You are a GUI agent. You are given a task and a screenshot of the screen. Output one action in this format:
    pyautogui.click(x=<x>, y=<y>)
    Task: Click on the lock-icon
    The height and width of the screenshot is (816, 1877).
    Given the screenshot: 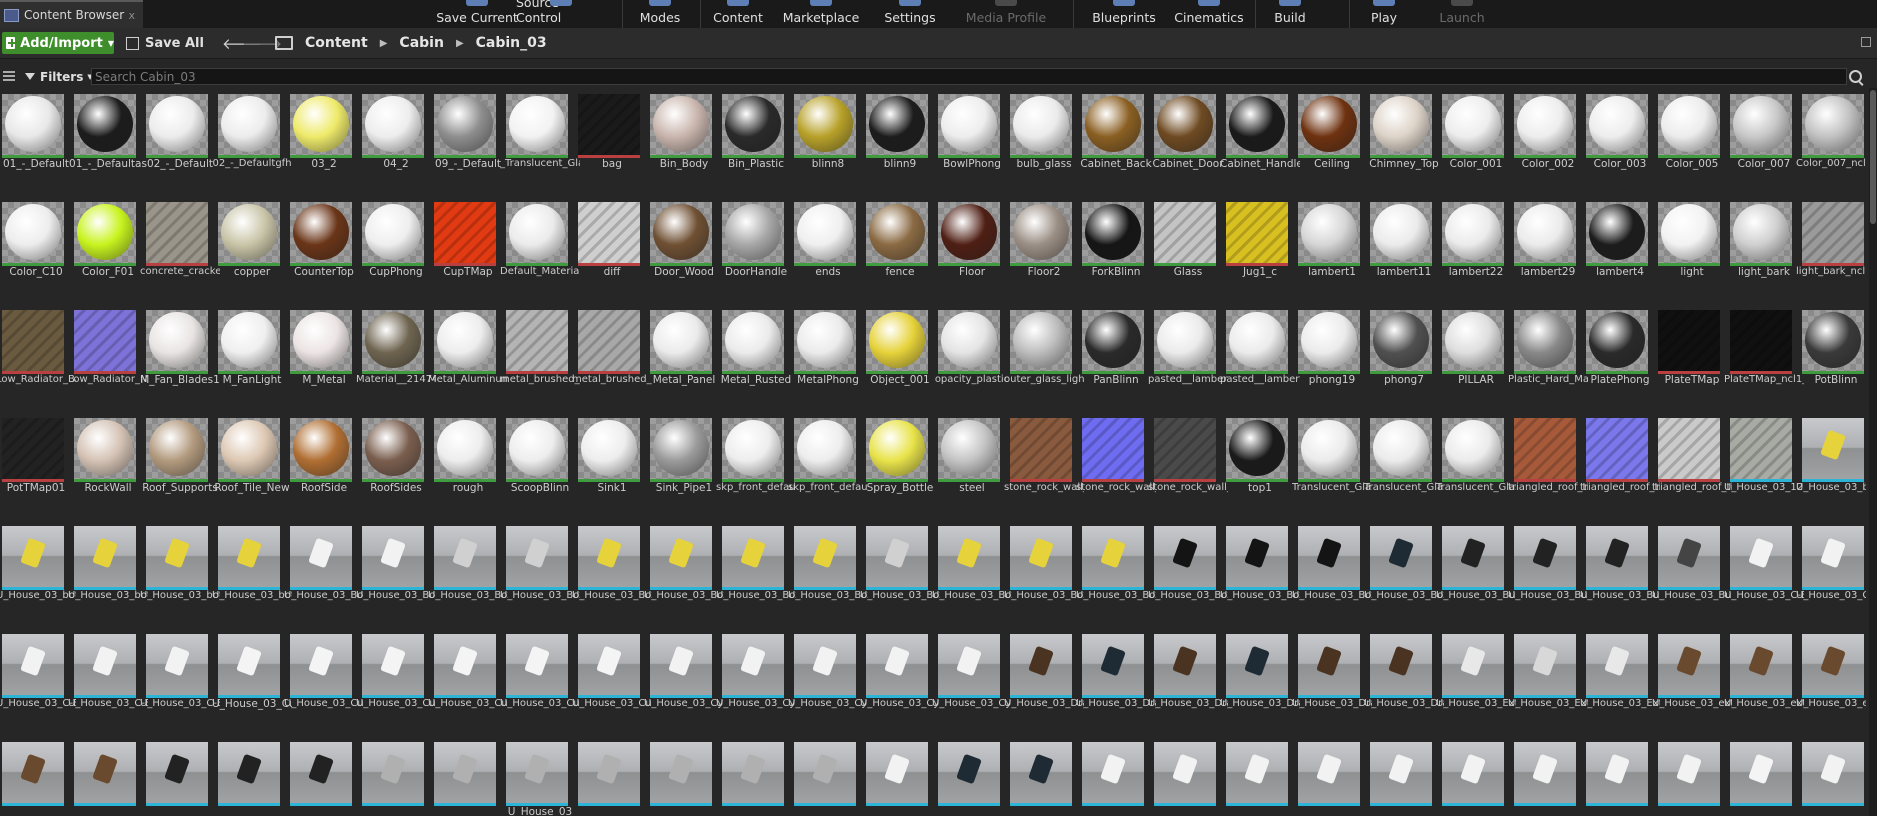 What is the action you would take?
    pyautogui.click(x=1866, y=42)
    